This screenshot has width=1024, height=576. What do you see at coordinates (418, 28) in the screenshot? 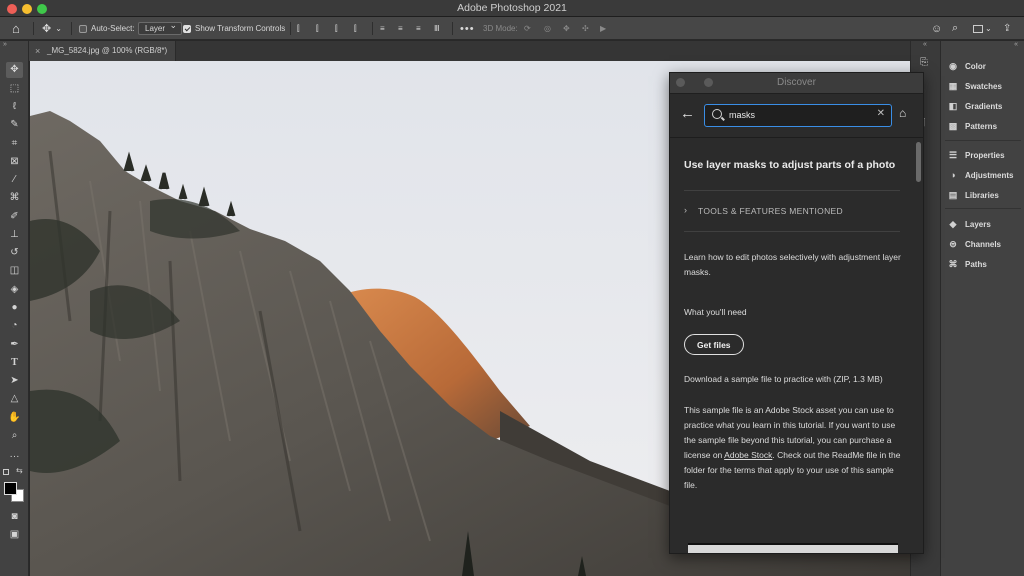
I see `distribute-bottom-icon: ≡` at bounding box center [418, 28].